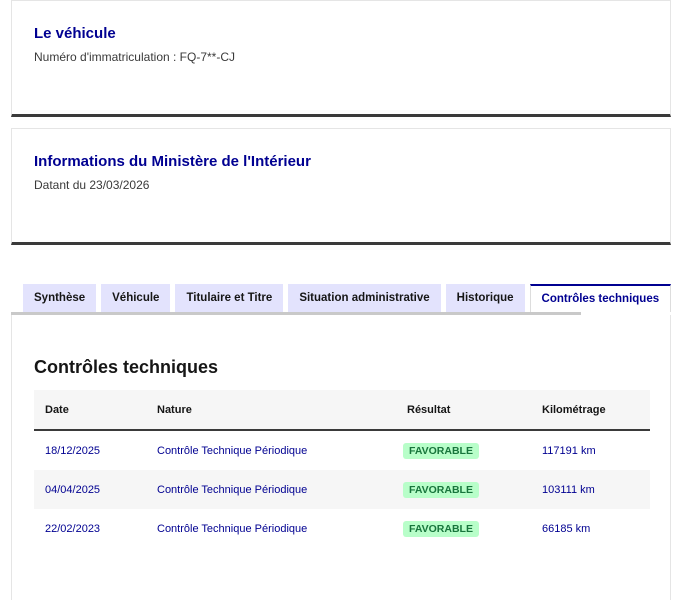  What do you see at coordinates (574, 409) in the screenshot?
I see `column-header-kilometrage: Kilométrage` at bounding box center [574, 409].